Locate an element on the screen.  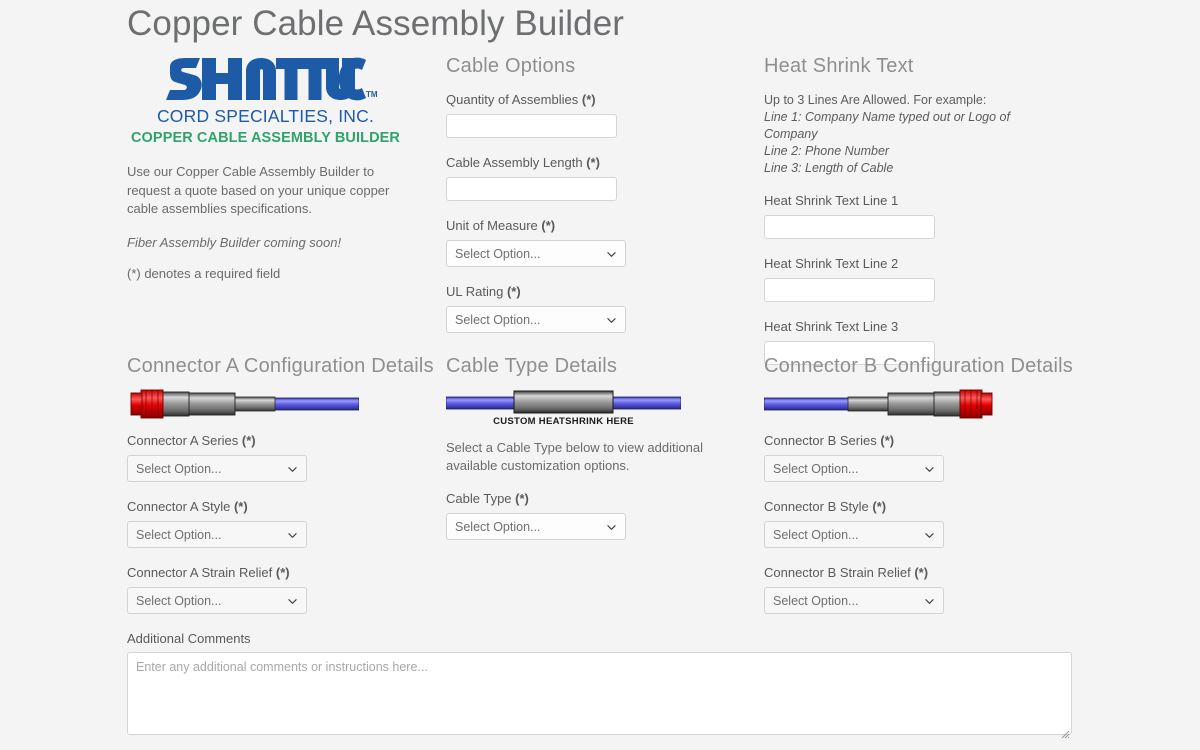
connector-b-heading: Connector B Configuration Details is located at coordinates (918, 366).